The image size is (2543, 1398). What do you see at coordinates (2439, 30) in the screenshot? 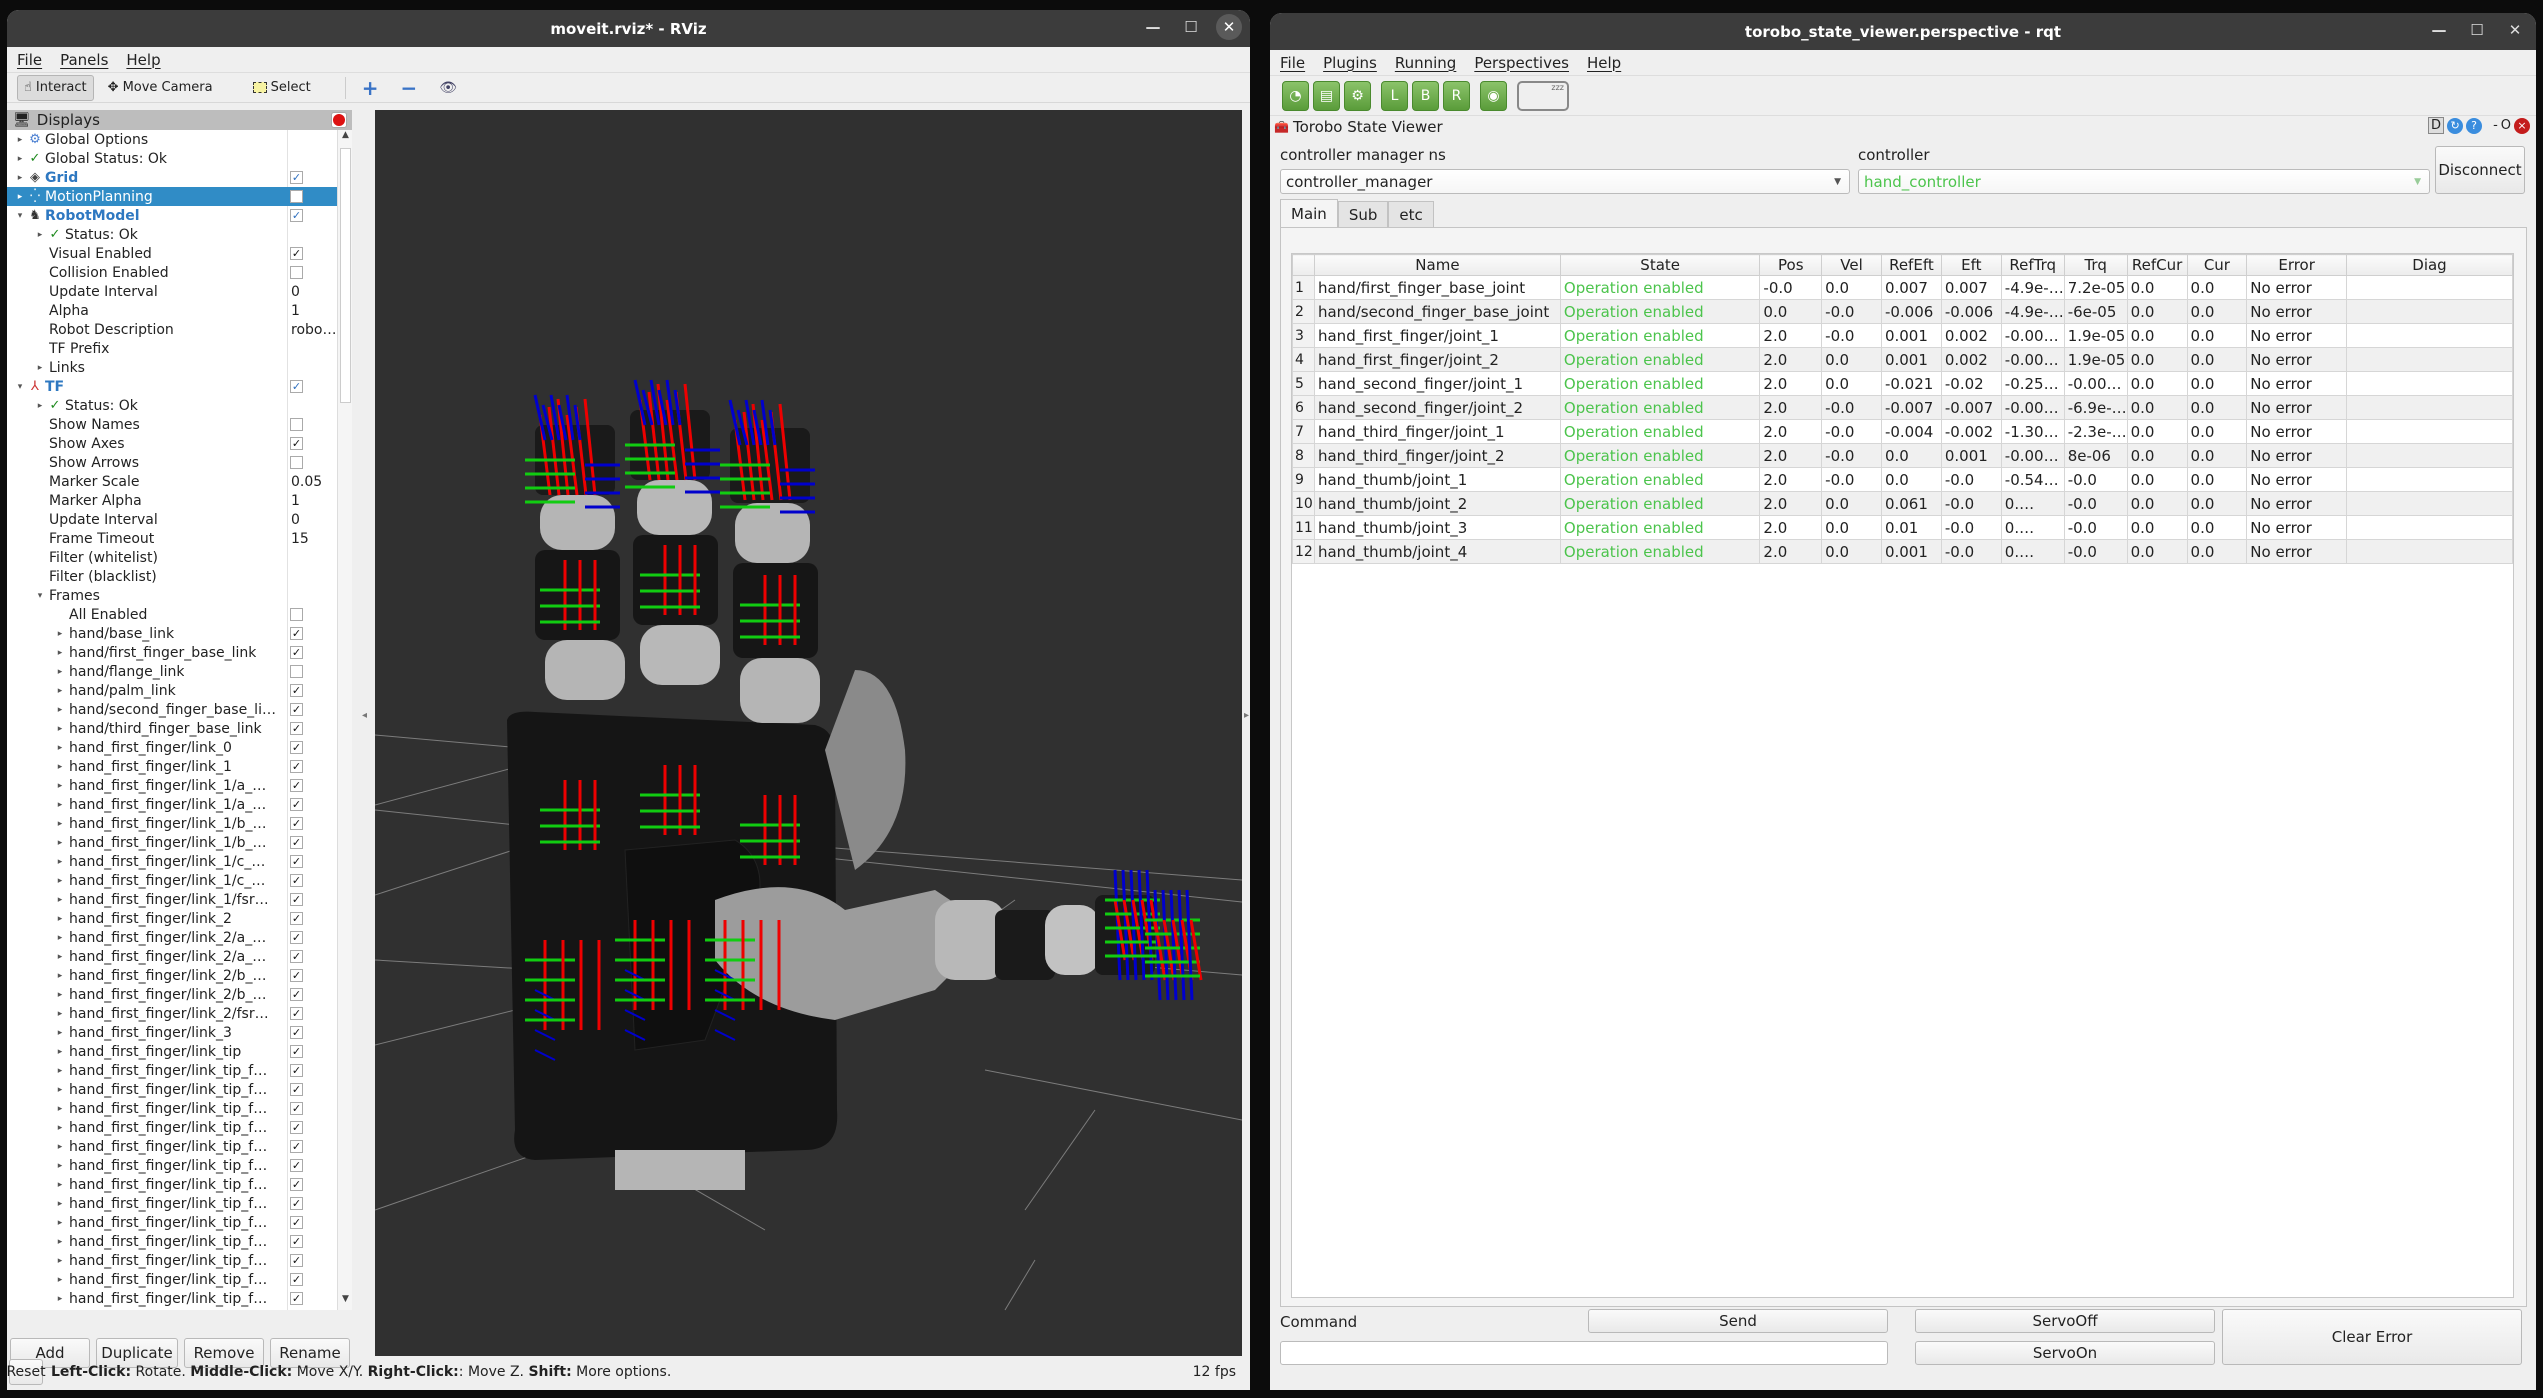
I see `minimize-icon: —` at bounding box center [2439, 30].